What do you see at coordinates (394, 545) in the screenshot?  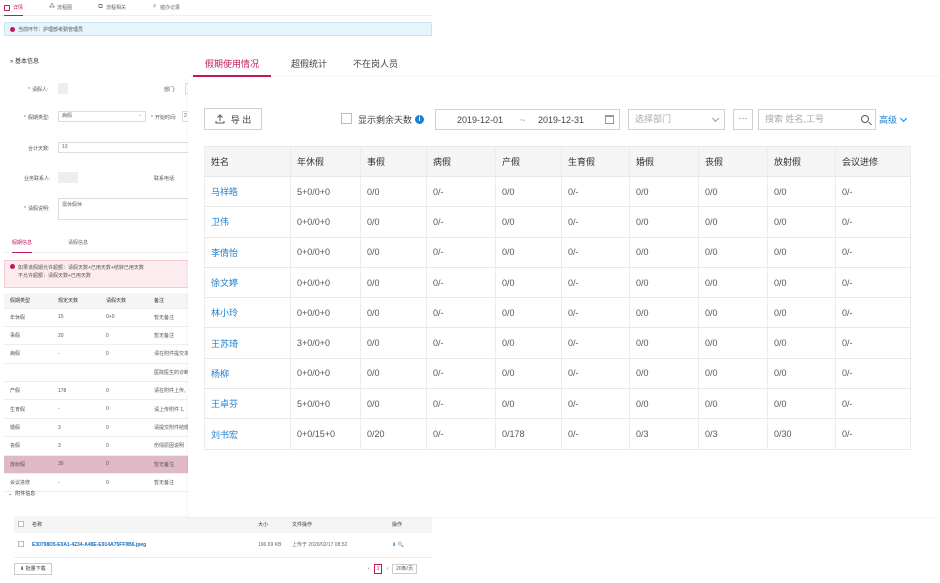 I see `download-icon: ⬇` at bounding box center [394, 545].